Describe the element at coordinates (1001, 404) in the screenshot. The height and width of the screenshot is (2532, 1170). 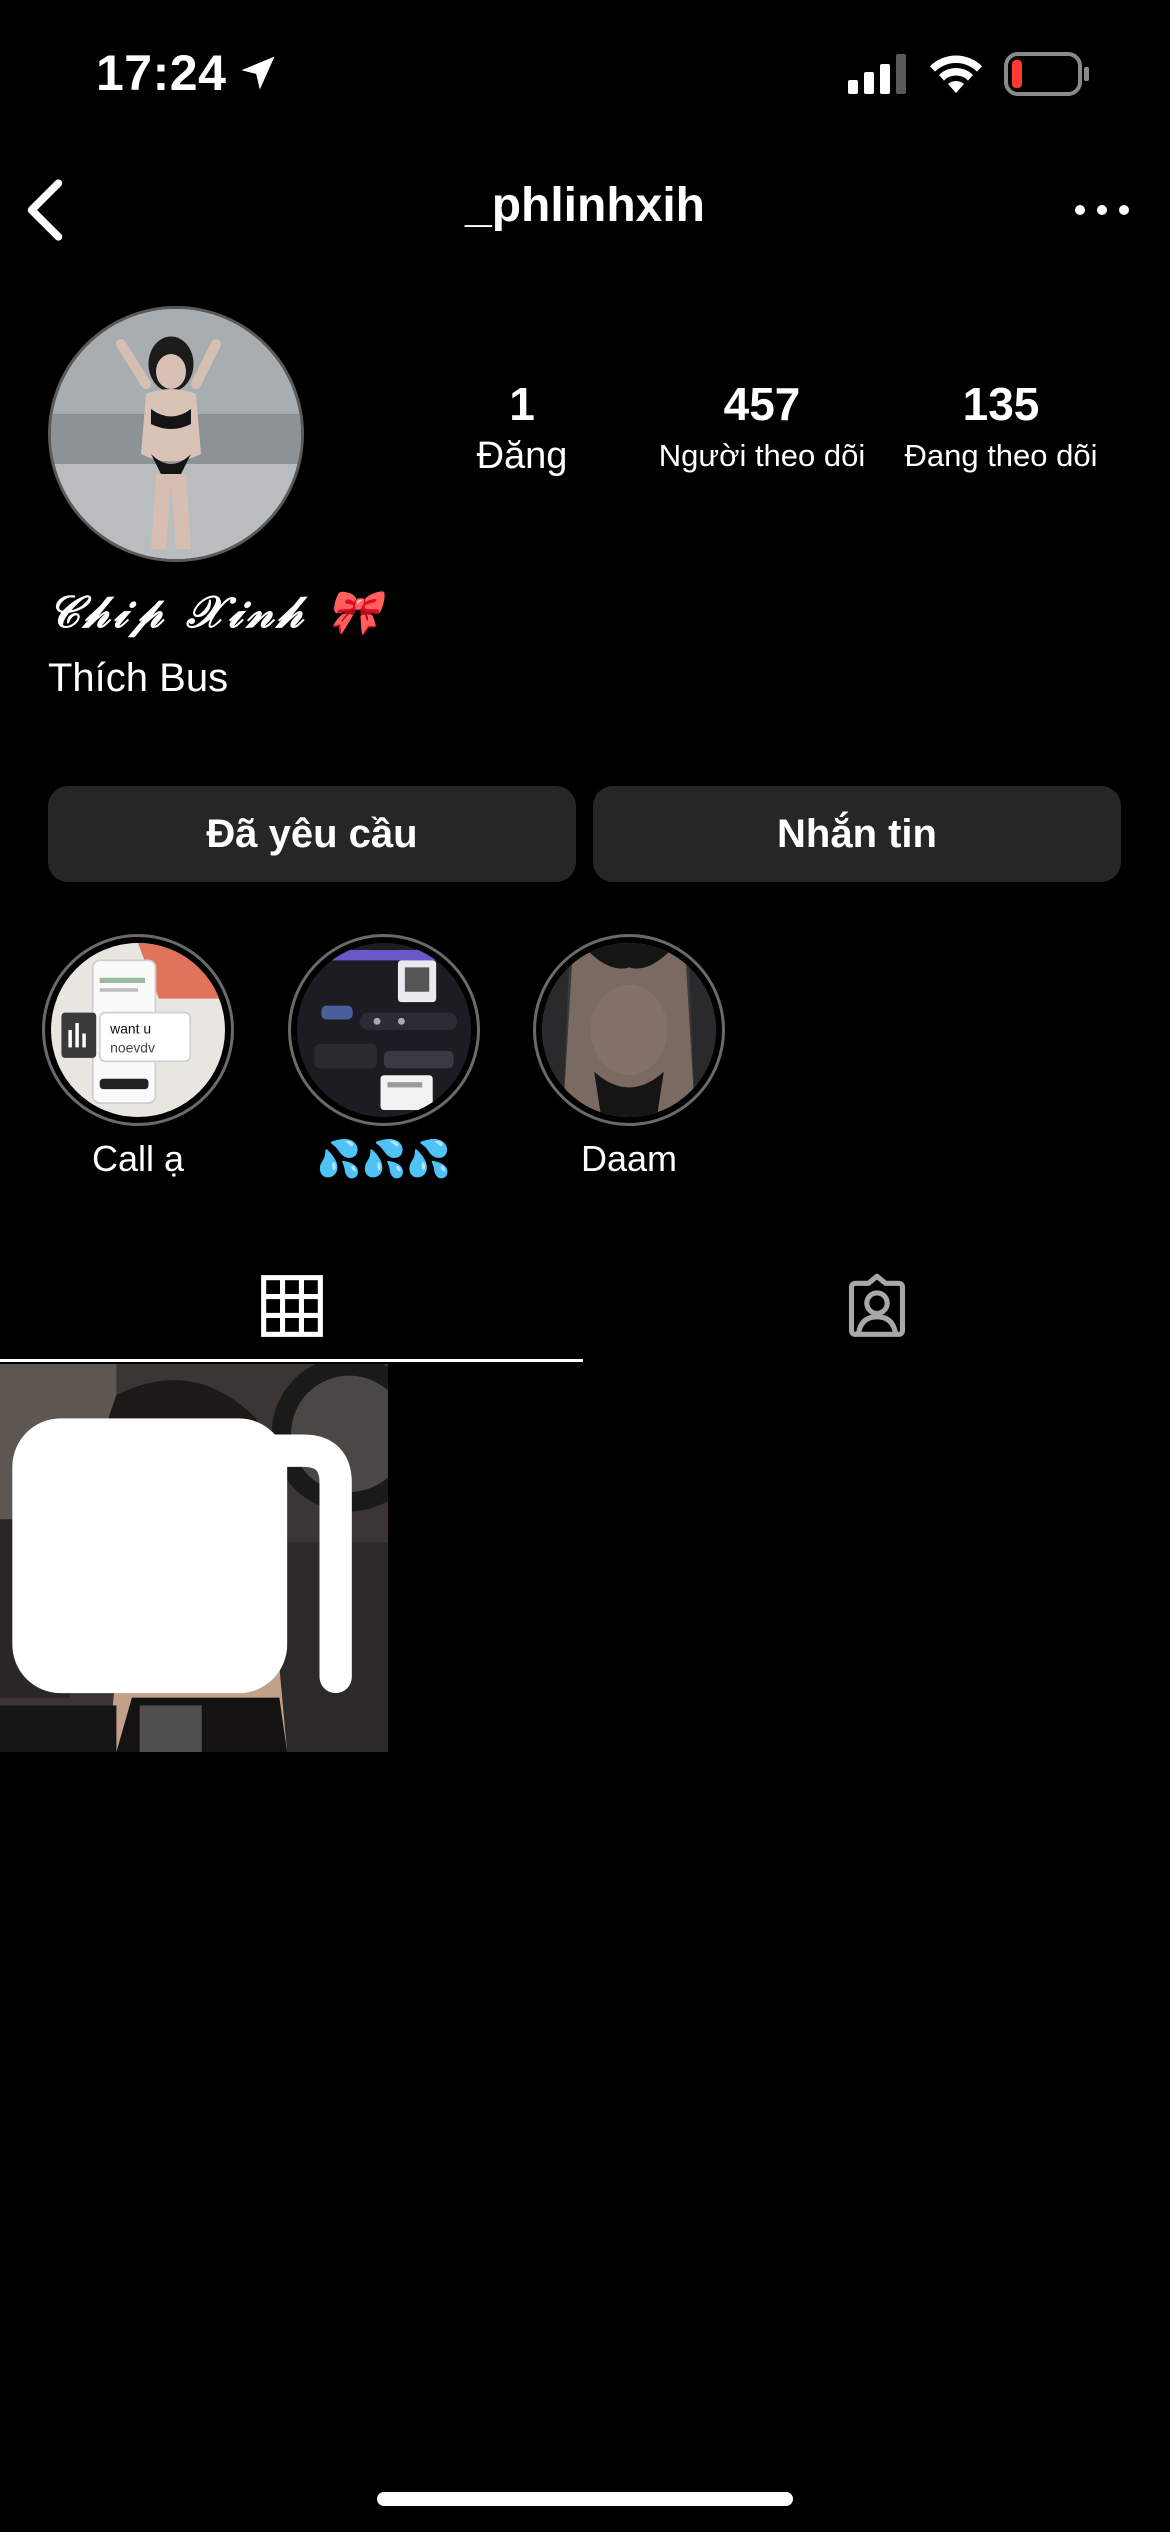
I see `following-count: 135` at that location.